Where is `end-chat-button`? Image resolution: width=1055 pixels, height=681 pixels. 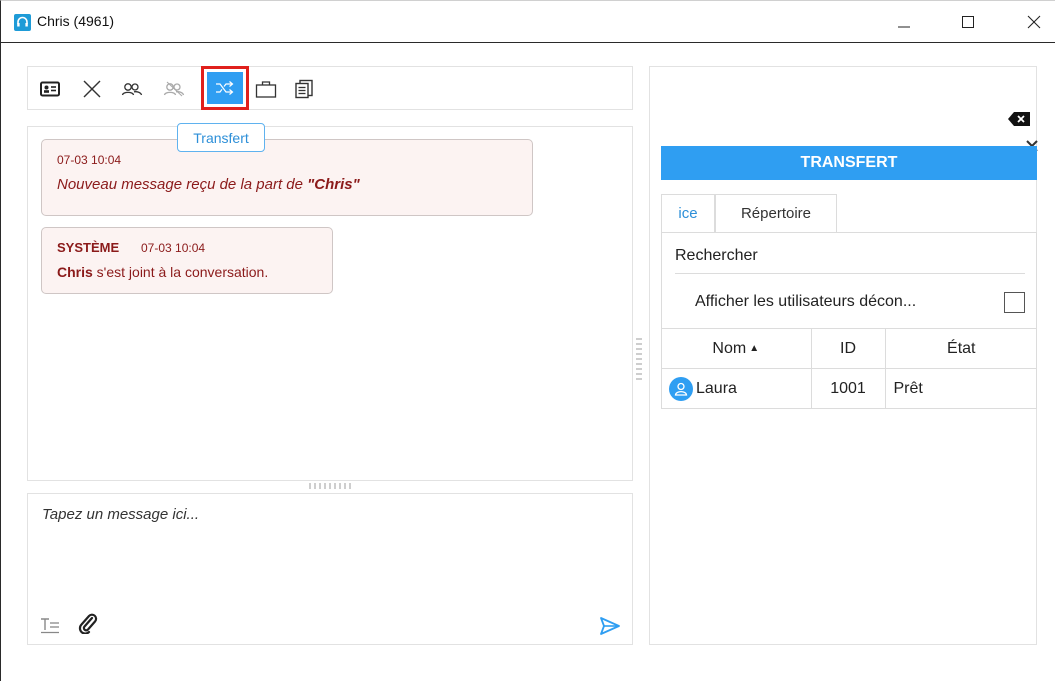
end-chat-button is located at coordinates (92, 89).